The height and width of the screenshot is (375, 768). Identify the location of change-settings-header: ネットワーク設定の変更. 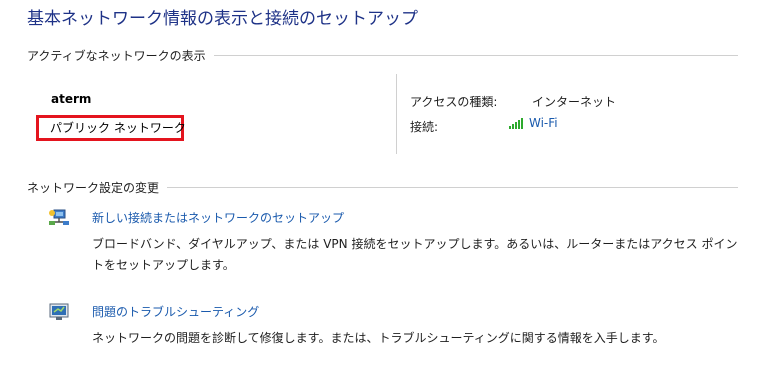
(382, 187).